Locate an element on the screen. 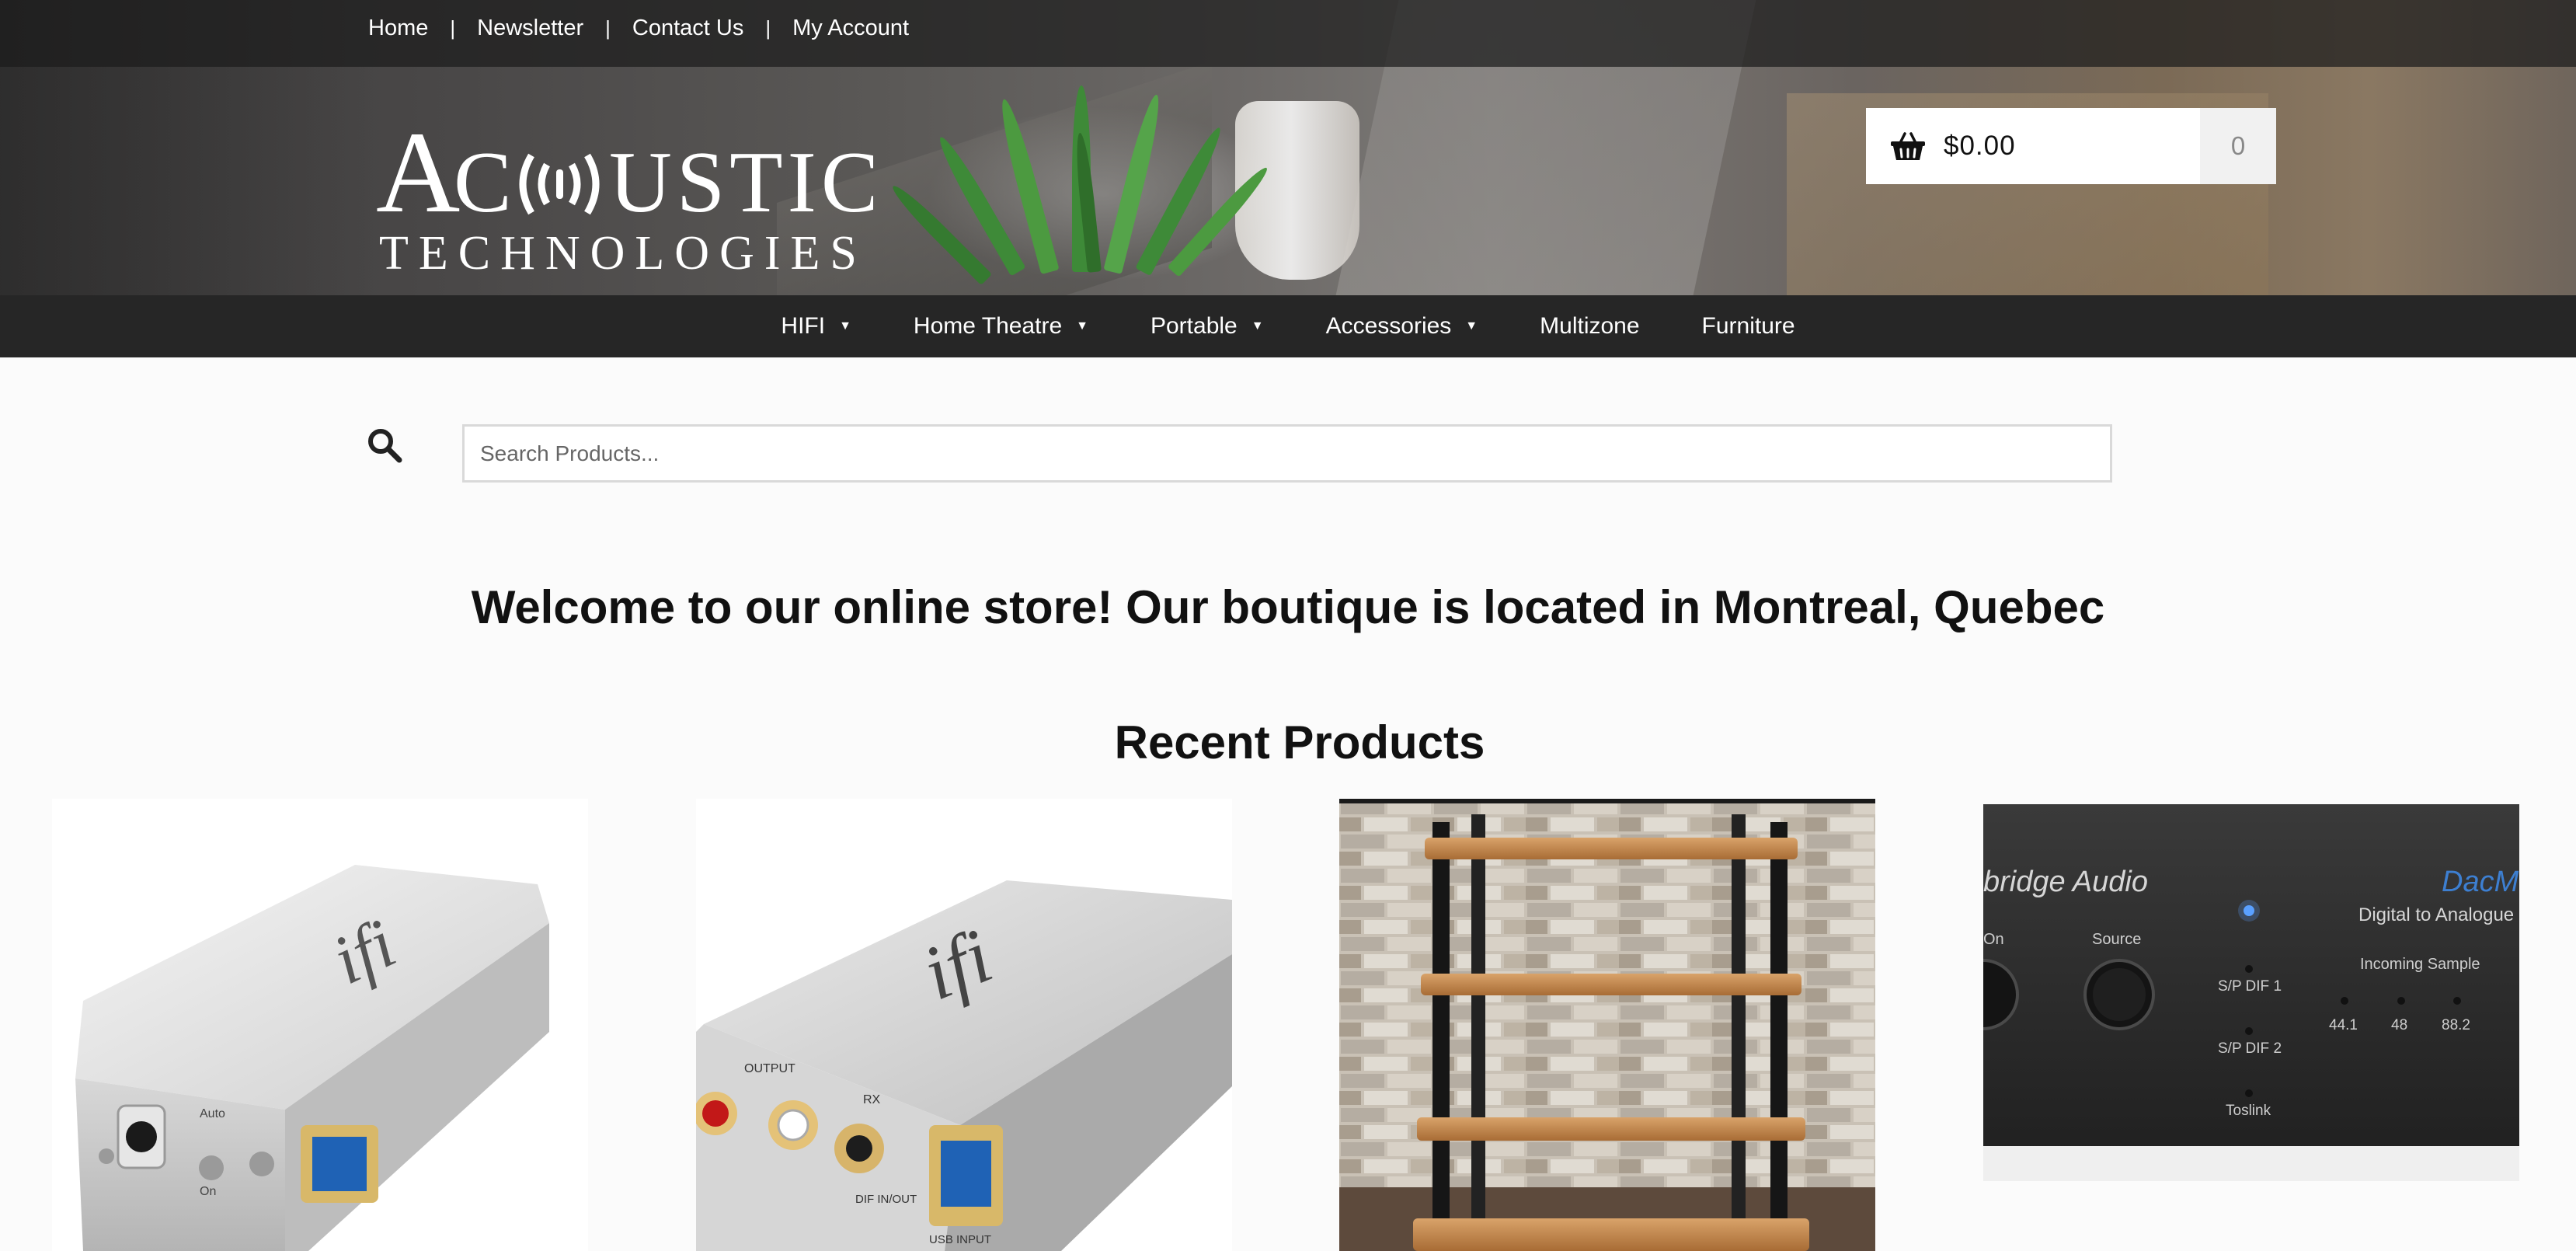 This screenshot has width=2576, height=1251. main-nav-label: Home Theatre is located at coordinates (988, 326).